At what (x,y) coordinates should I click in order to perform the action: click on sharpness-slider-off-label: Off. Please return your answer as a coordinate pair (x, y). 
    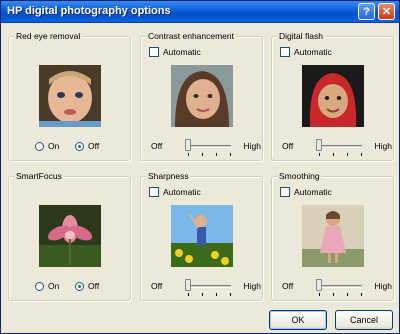
    Looking at the image, I should click on (157, 286).